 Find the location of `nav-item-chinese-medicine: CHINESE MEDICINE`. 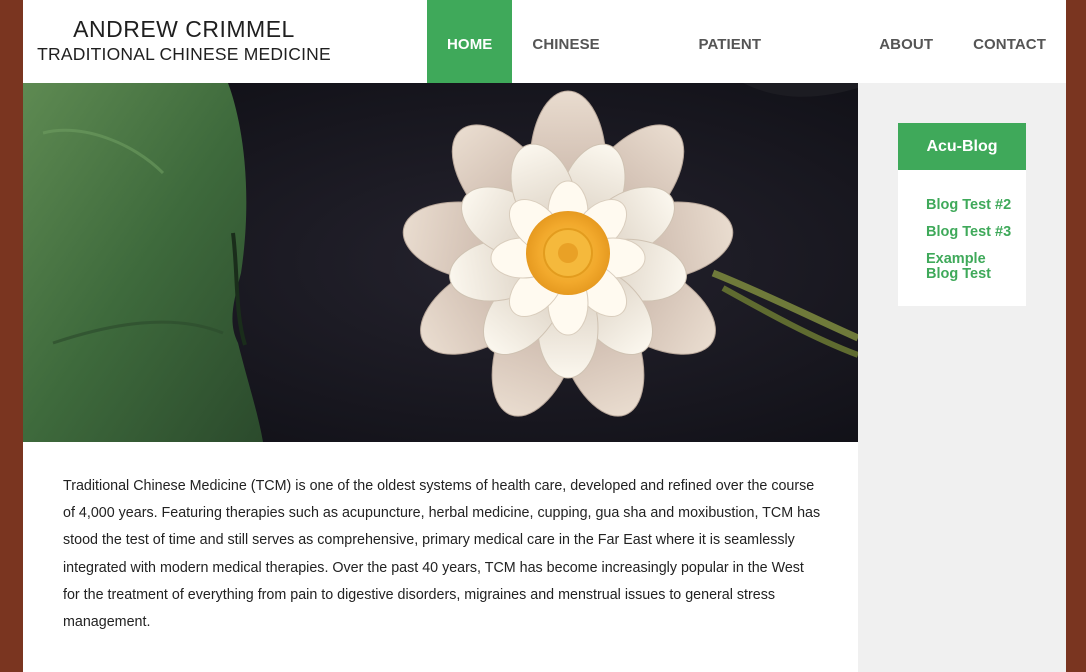

nav-item-chinese-medicine: CHINESE MEDICINE is located at coordinates (595, 71).